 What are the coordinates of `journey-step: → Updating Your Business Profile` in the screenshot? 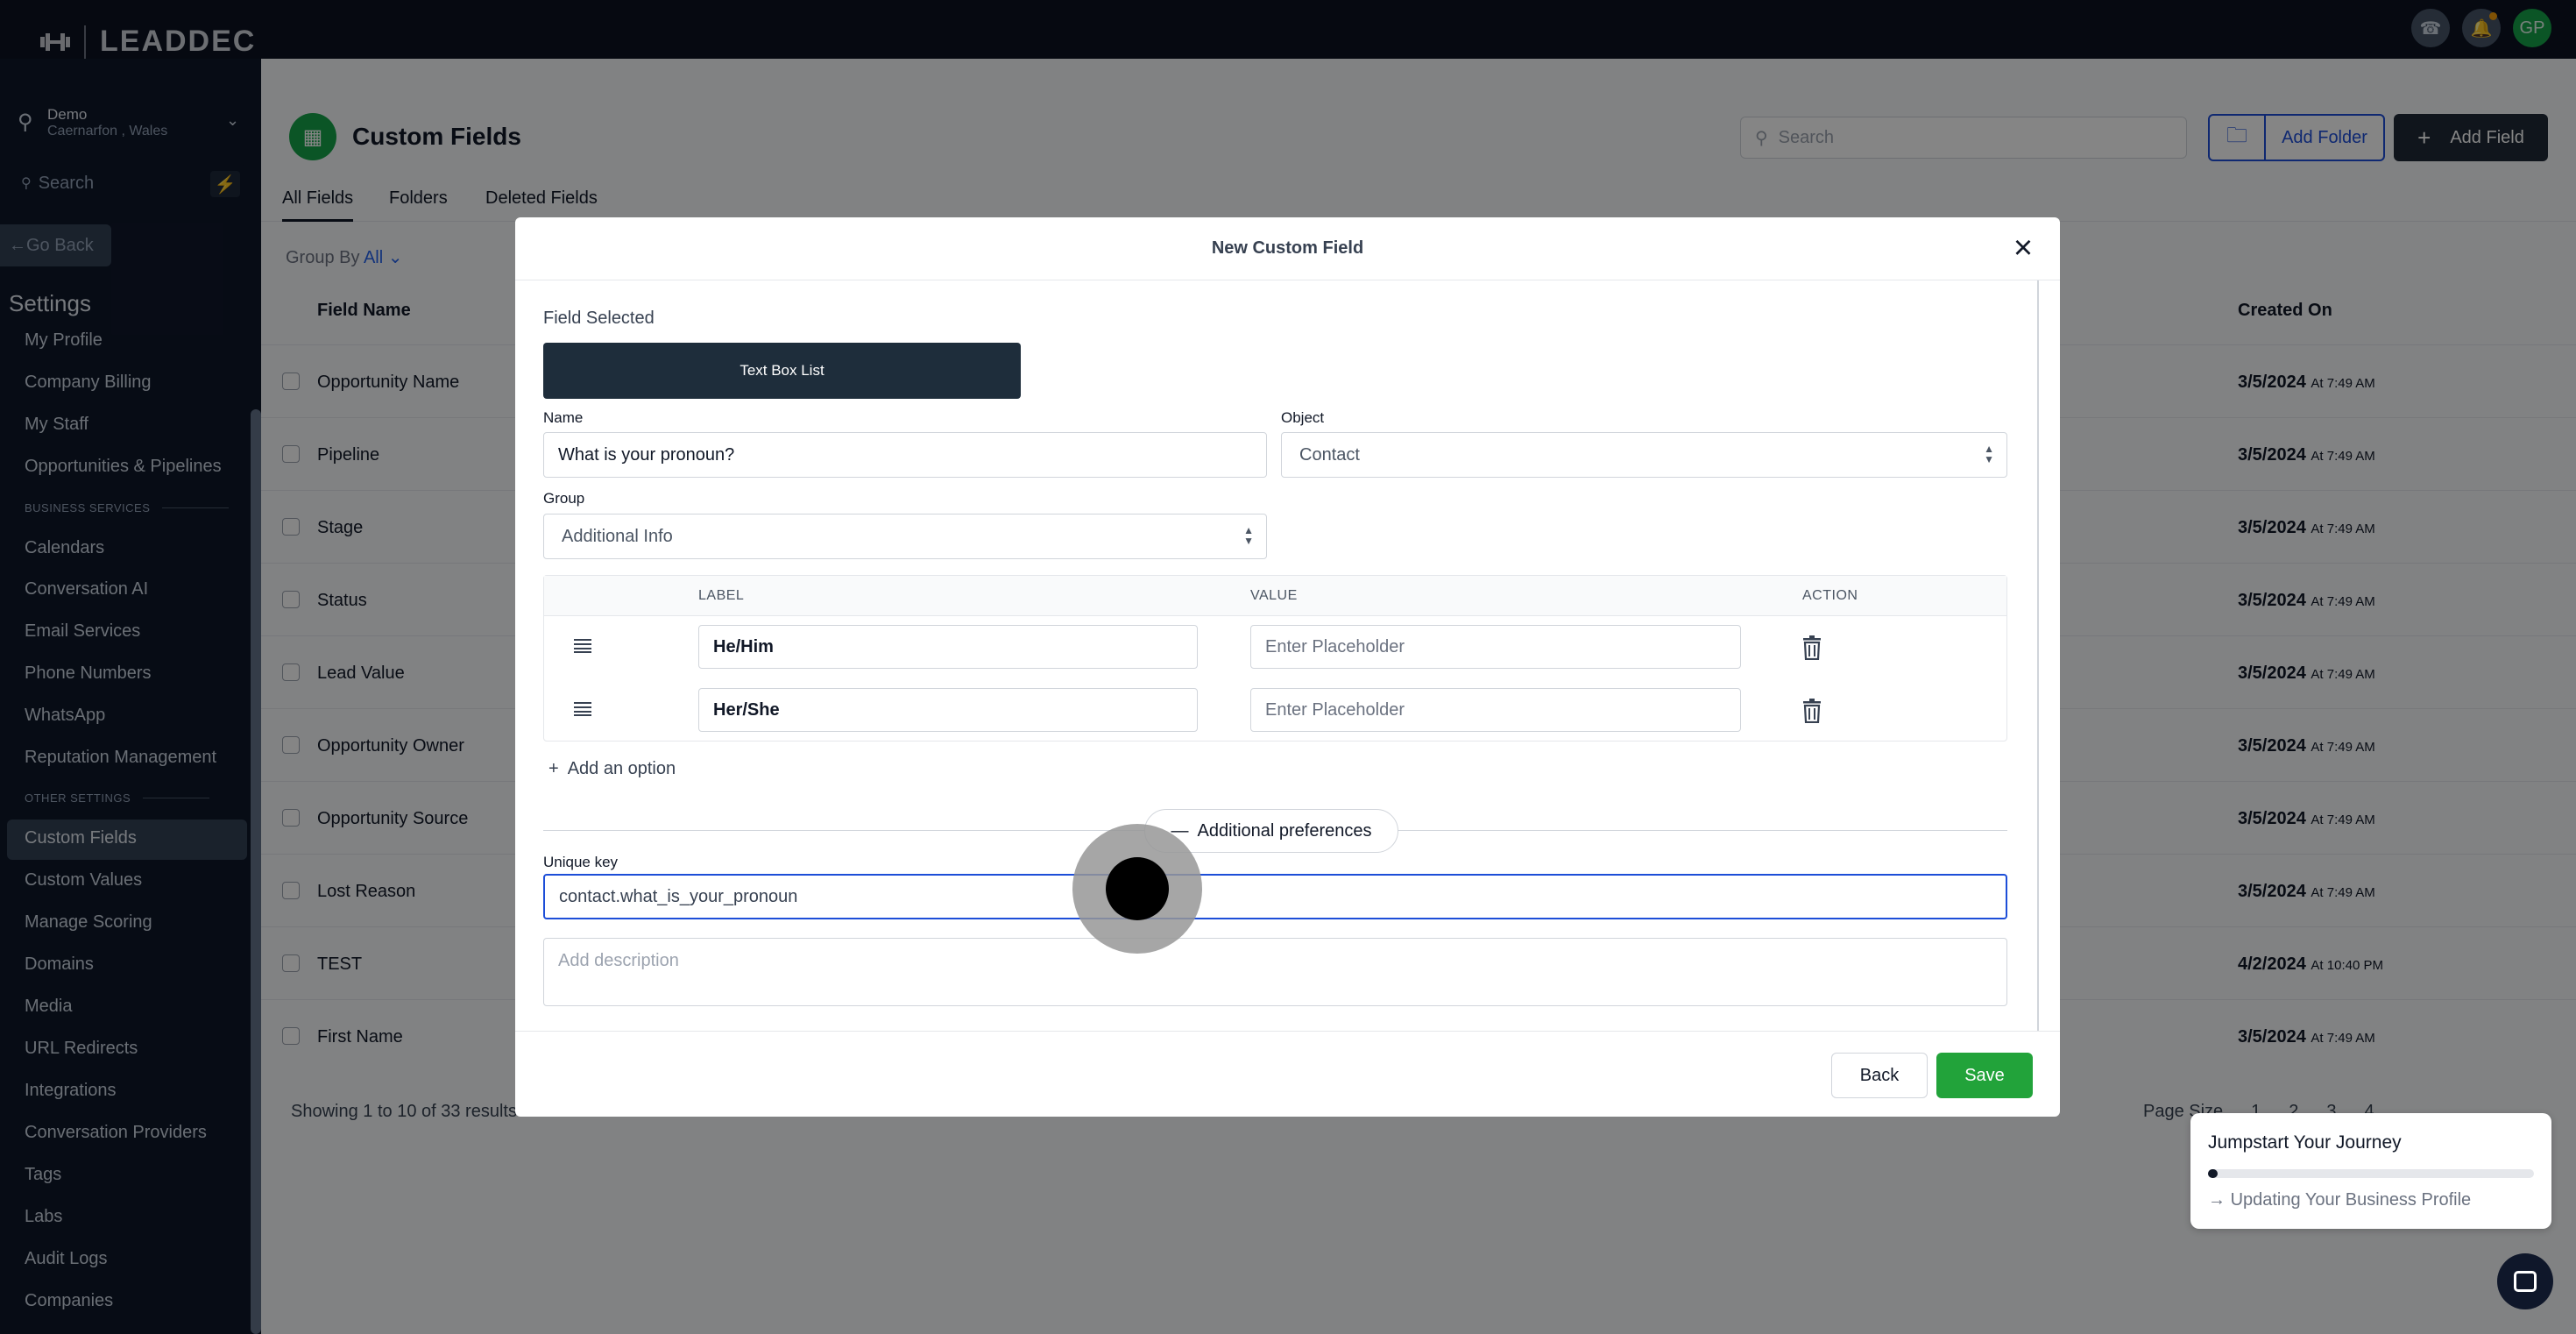 It's located at (2339, 1200).